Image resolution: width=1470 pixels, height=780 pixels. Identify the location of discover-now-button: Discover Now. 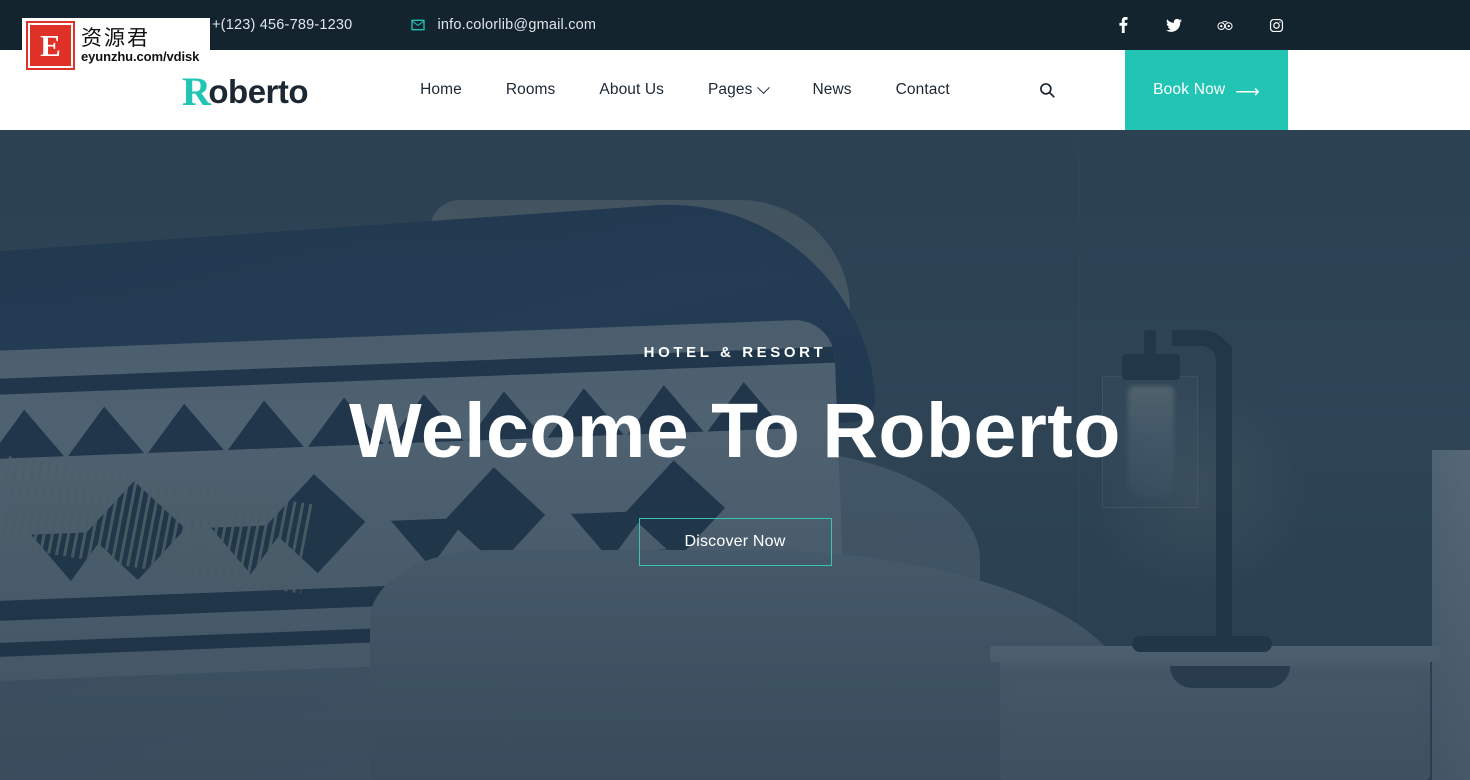
(735, 541).